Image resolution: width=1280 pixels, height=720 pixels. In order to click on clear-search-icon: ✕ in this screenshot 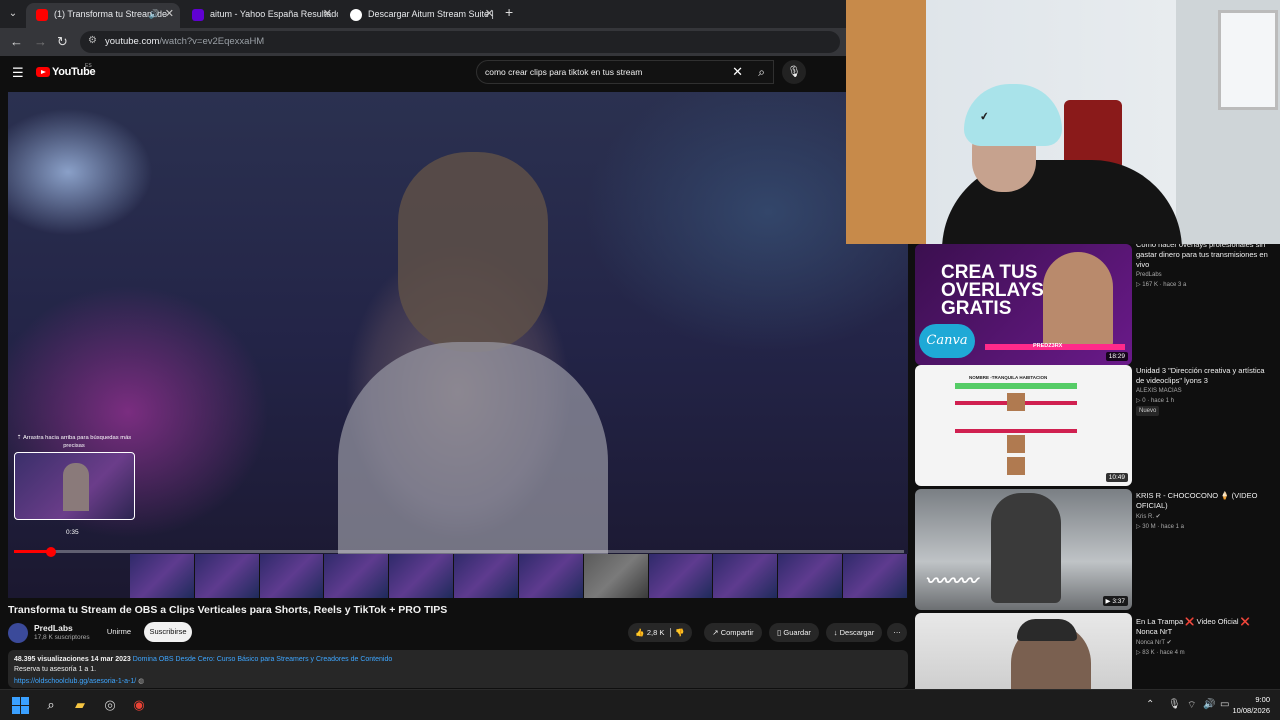, I will do `click(737, 72)`.